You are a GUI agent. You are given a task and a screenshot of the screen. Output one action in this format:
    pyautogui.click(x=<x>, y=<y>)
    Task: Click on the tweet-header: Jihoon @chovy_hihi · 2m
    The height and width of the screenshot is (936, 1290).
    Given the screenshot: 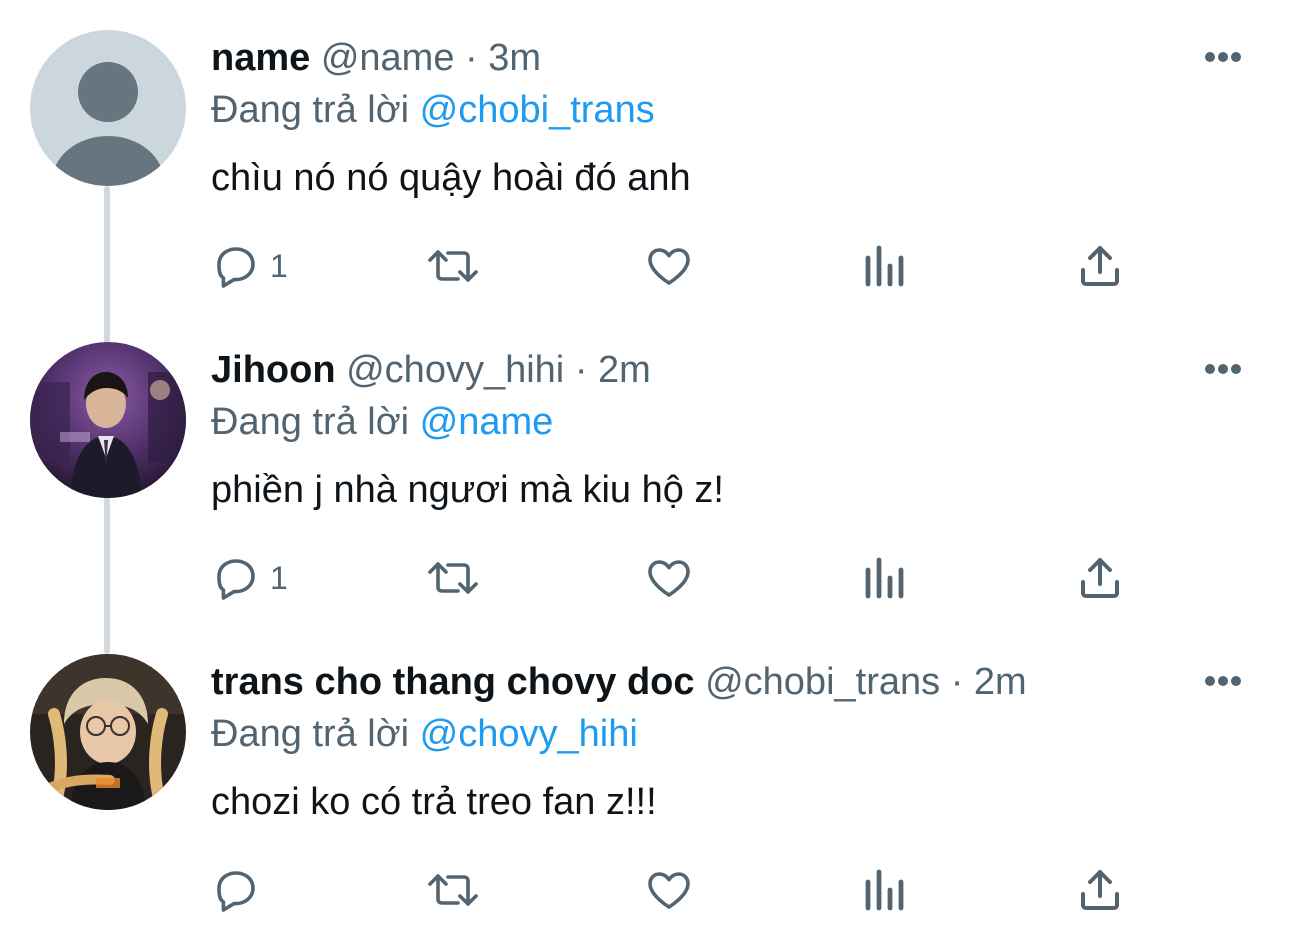 What is the action you would take?
    pyautogui.click(x=431, y=370)
    